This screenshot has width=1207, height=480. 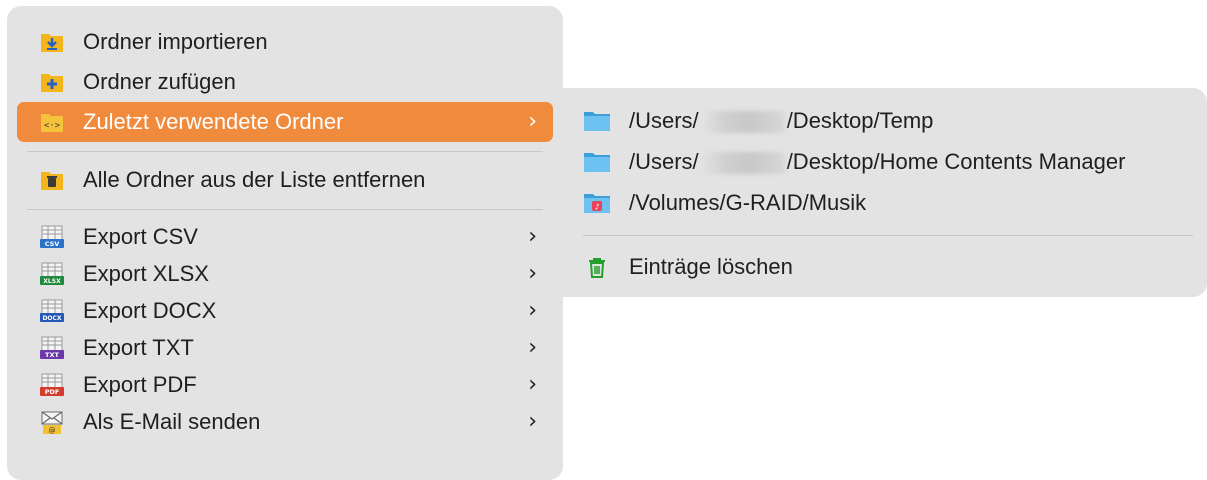 I want to click on folder-add-icon, so click(x=52, y=83).